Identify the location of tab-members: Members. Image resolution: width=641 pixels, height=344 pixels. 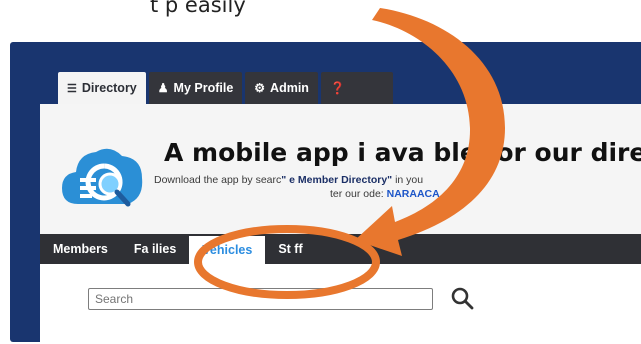
(80, 249).